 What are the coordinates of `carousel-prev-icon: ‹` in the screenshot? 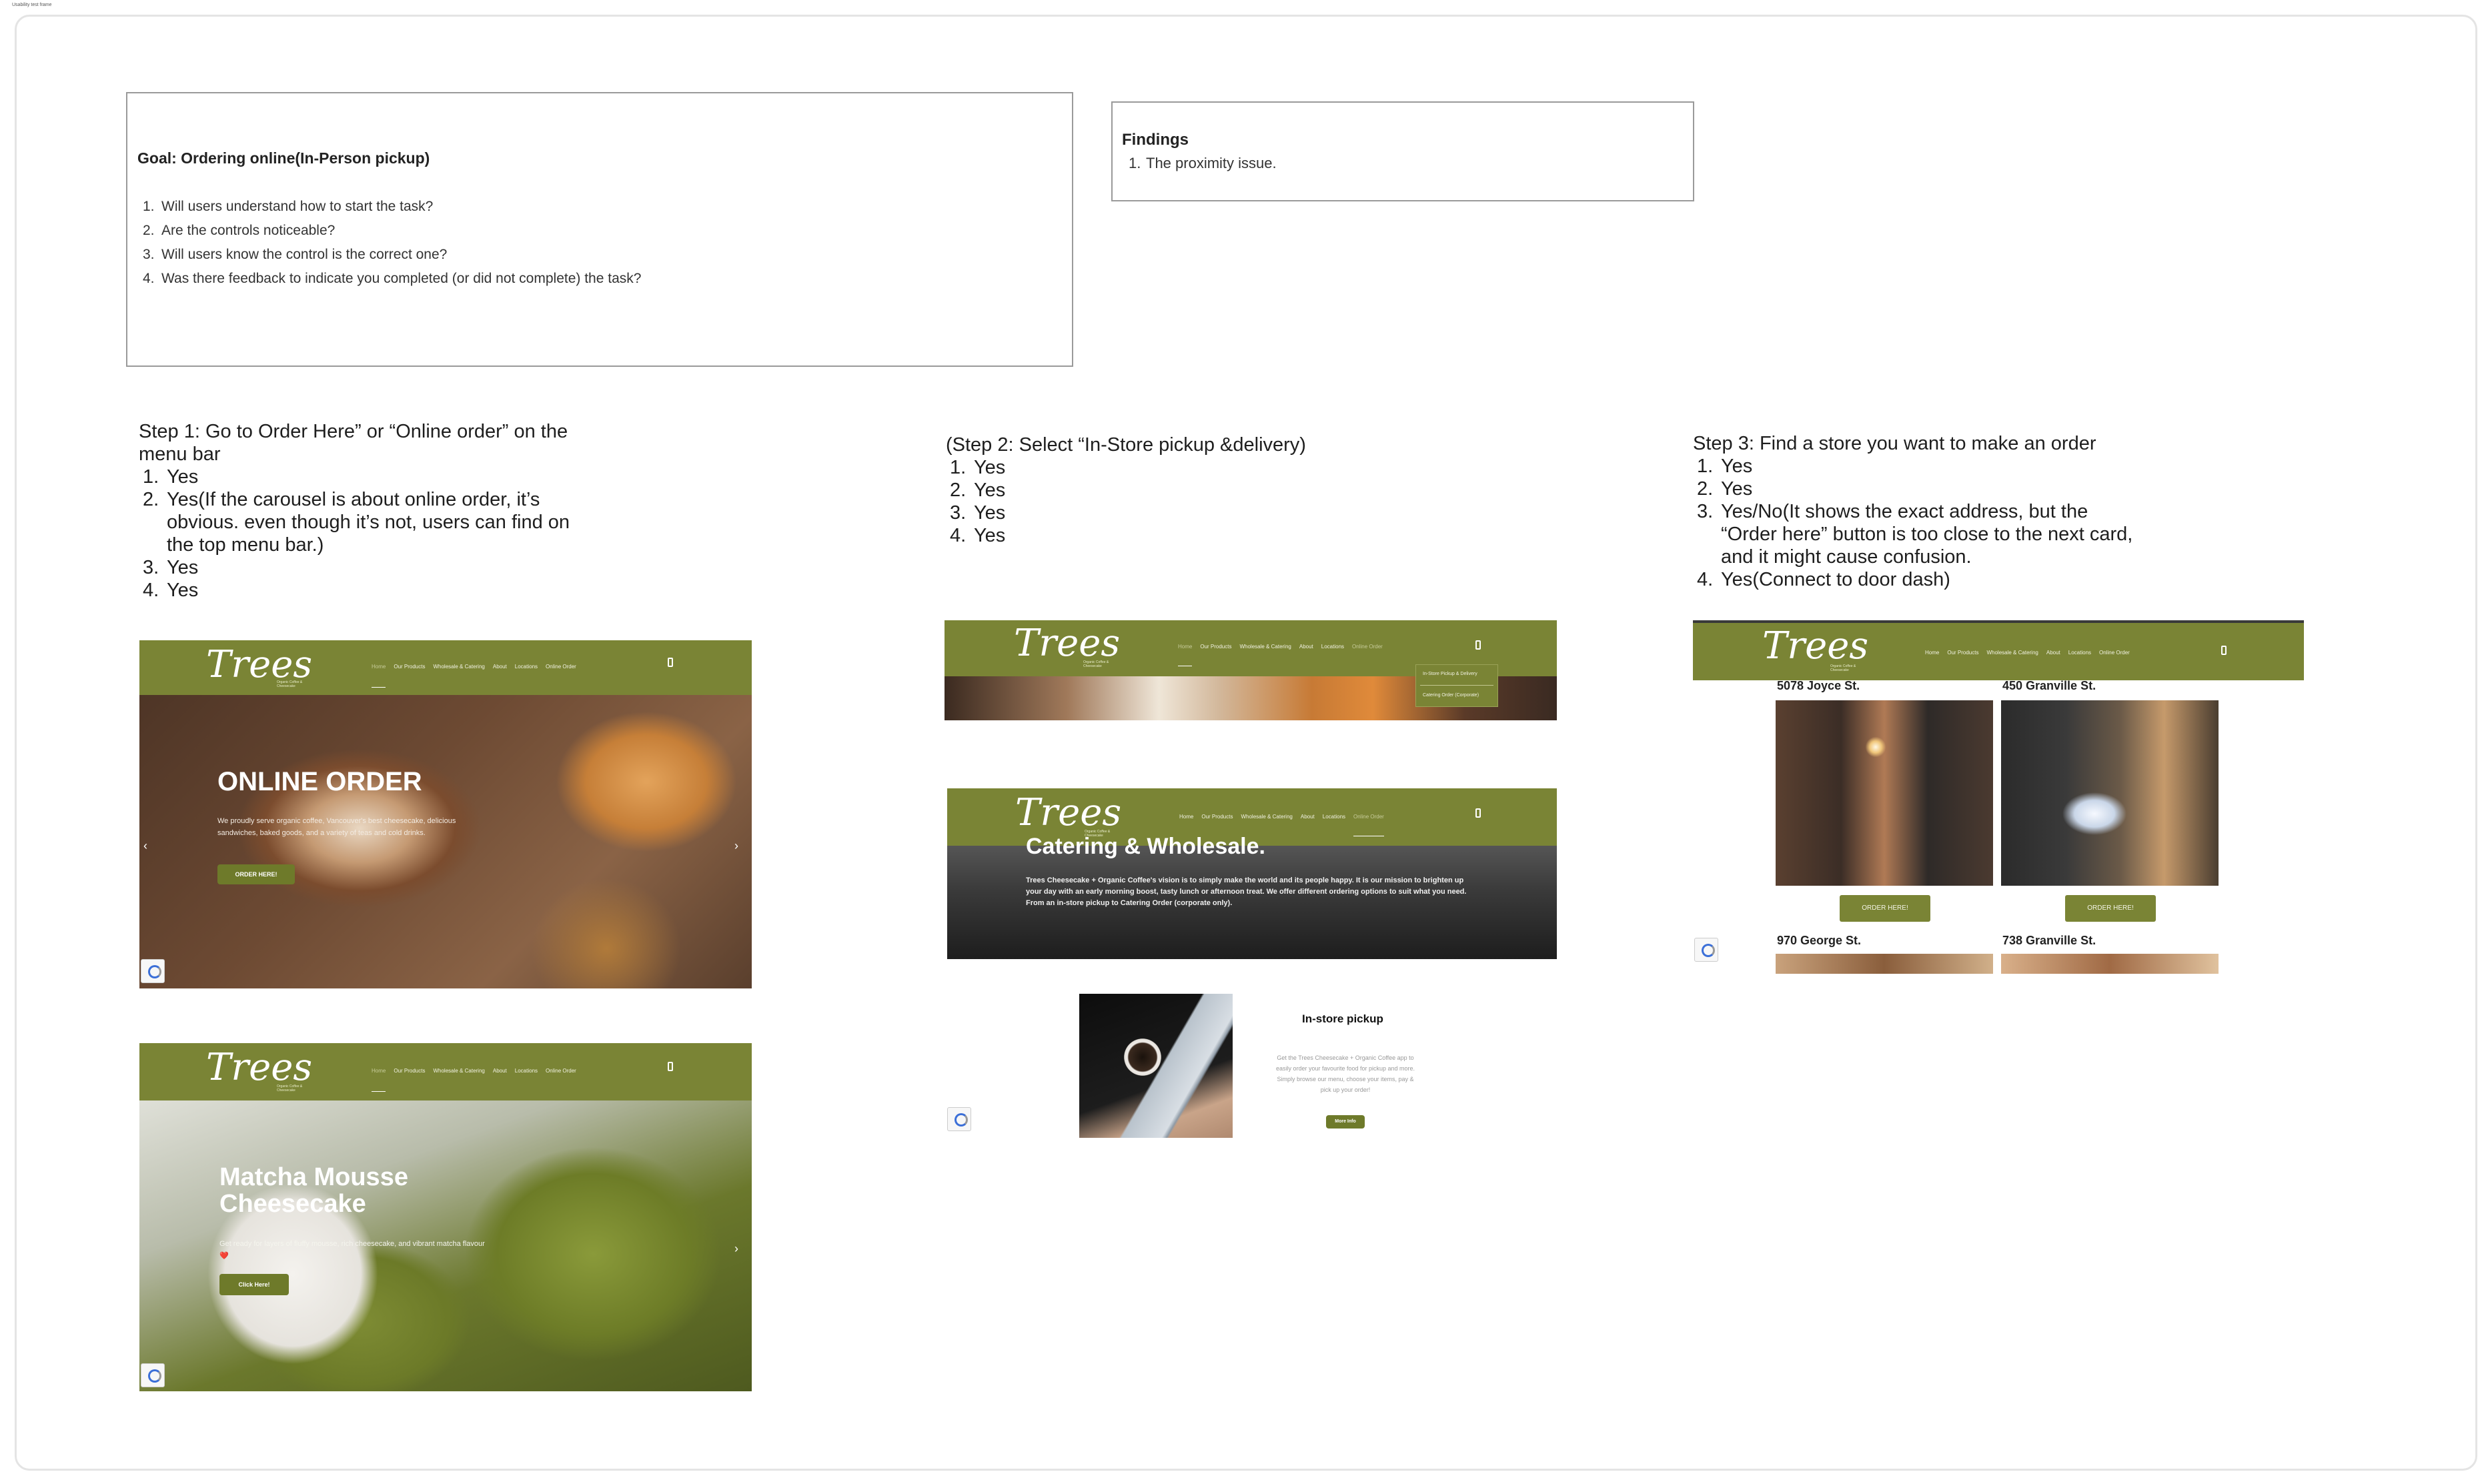 It's located at (145, 846).